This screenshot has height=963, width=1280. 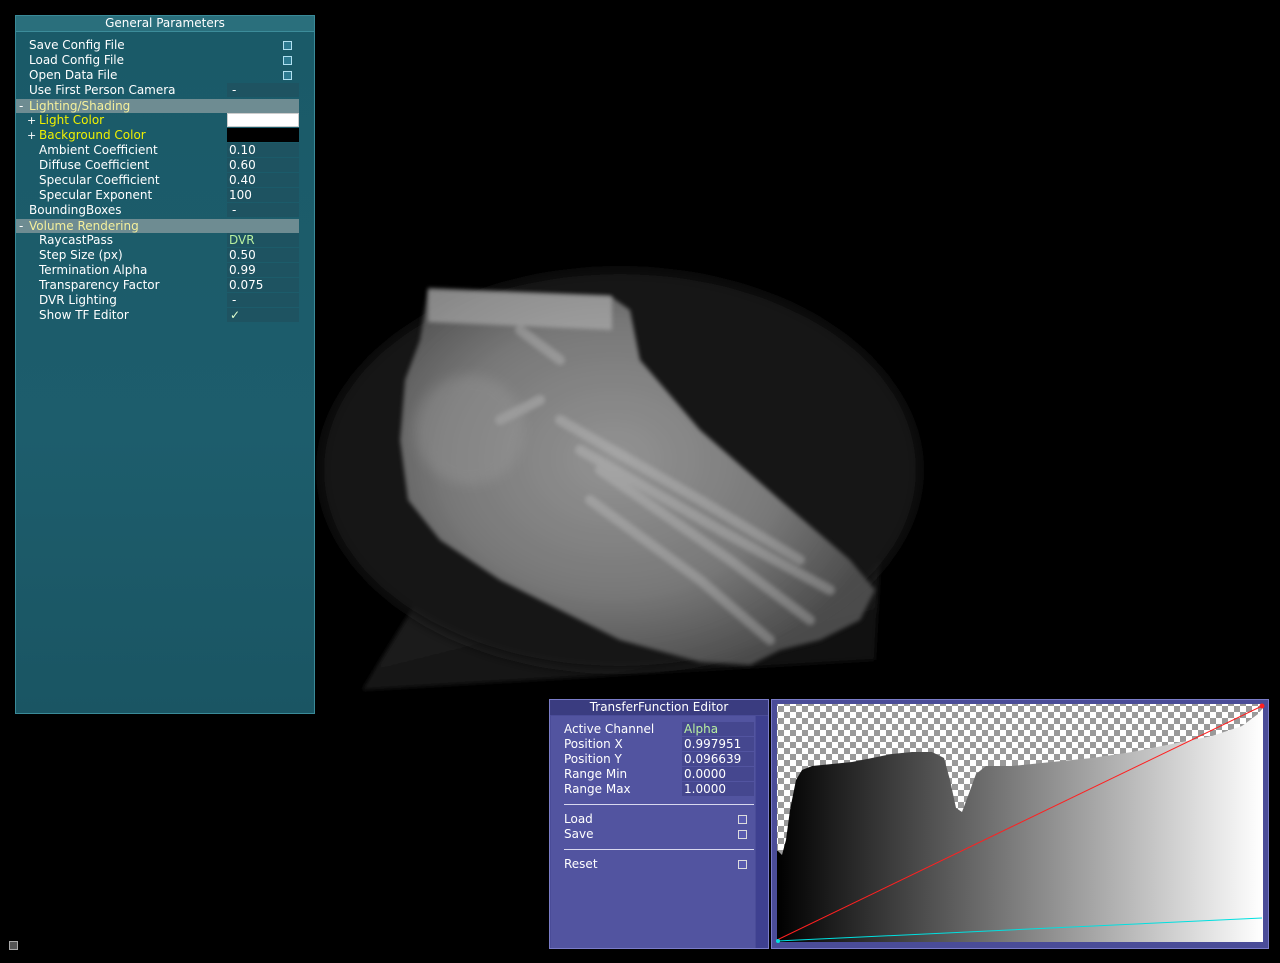 I want to click on volume-rendering-section: - Volume Rendering, so click(x=157, y=226).